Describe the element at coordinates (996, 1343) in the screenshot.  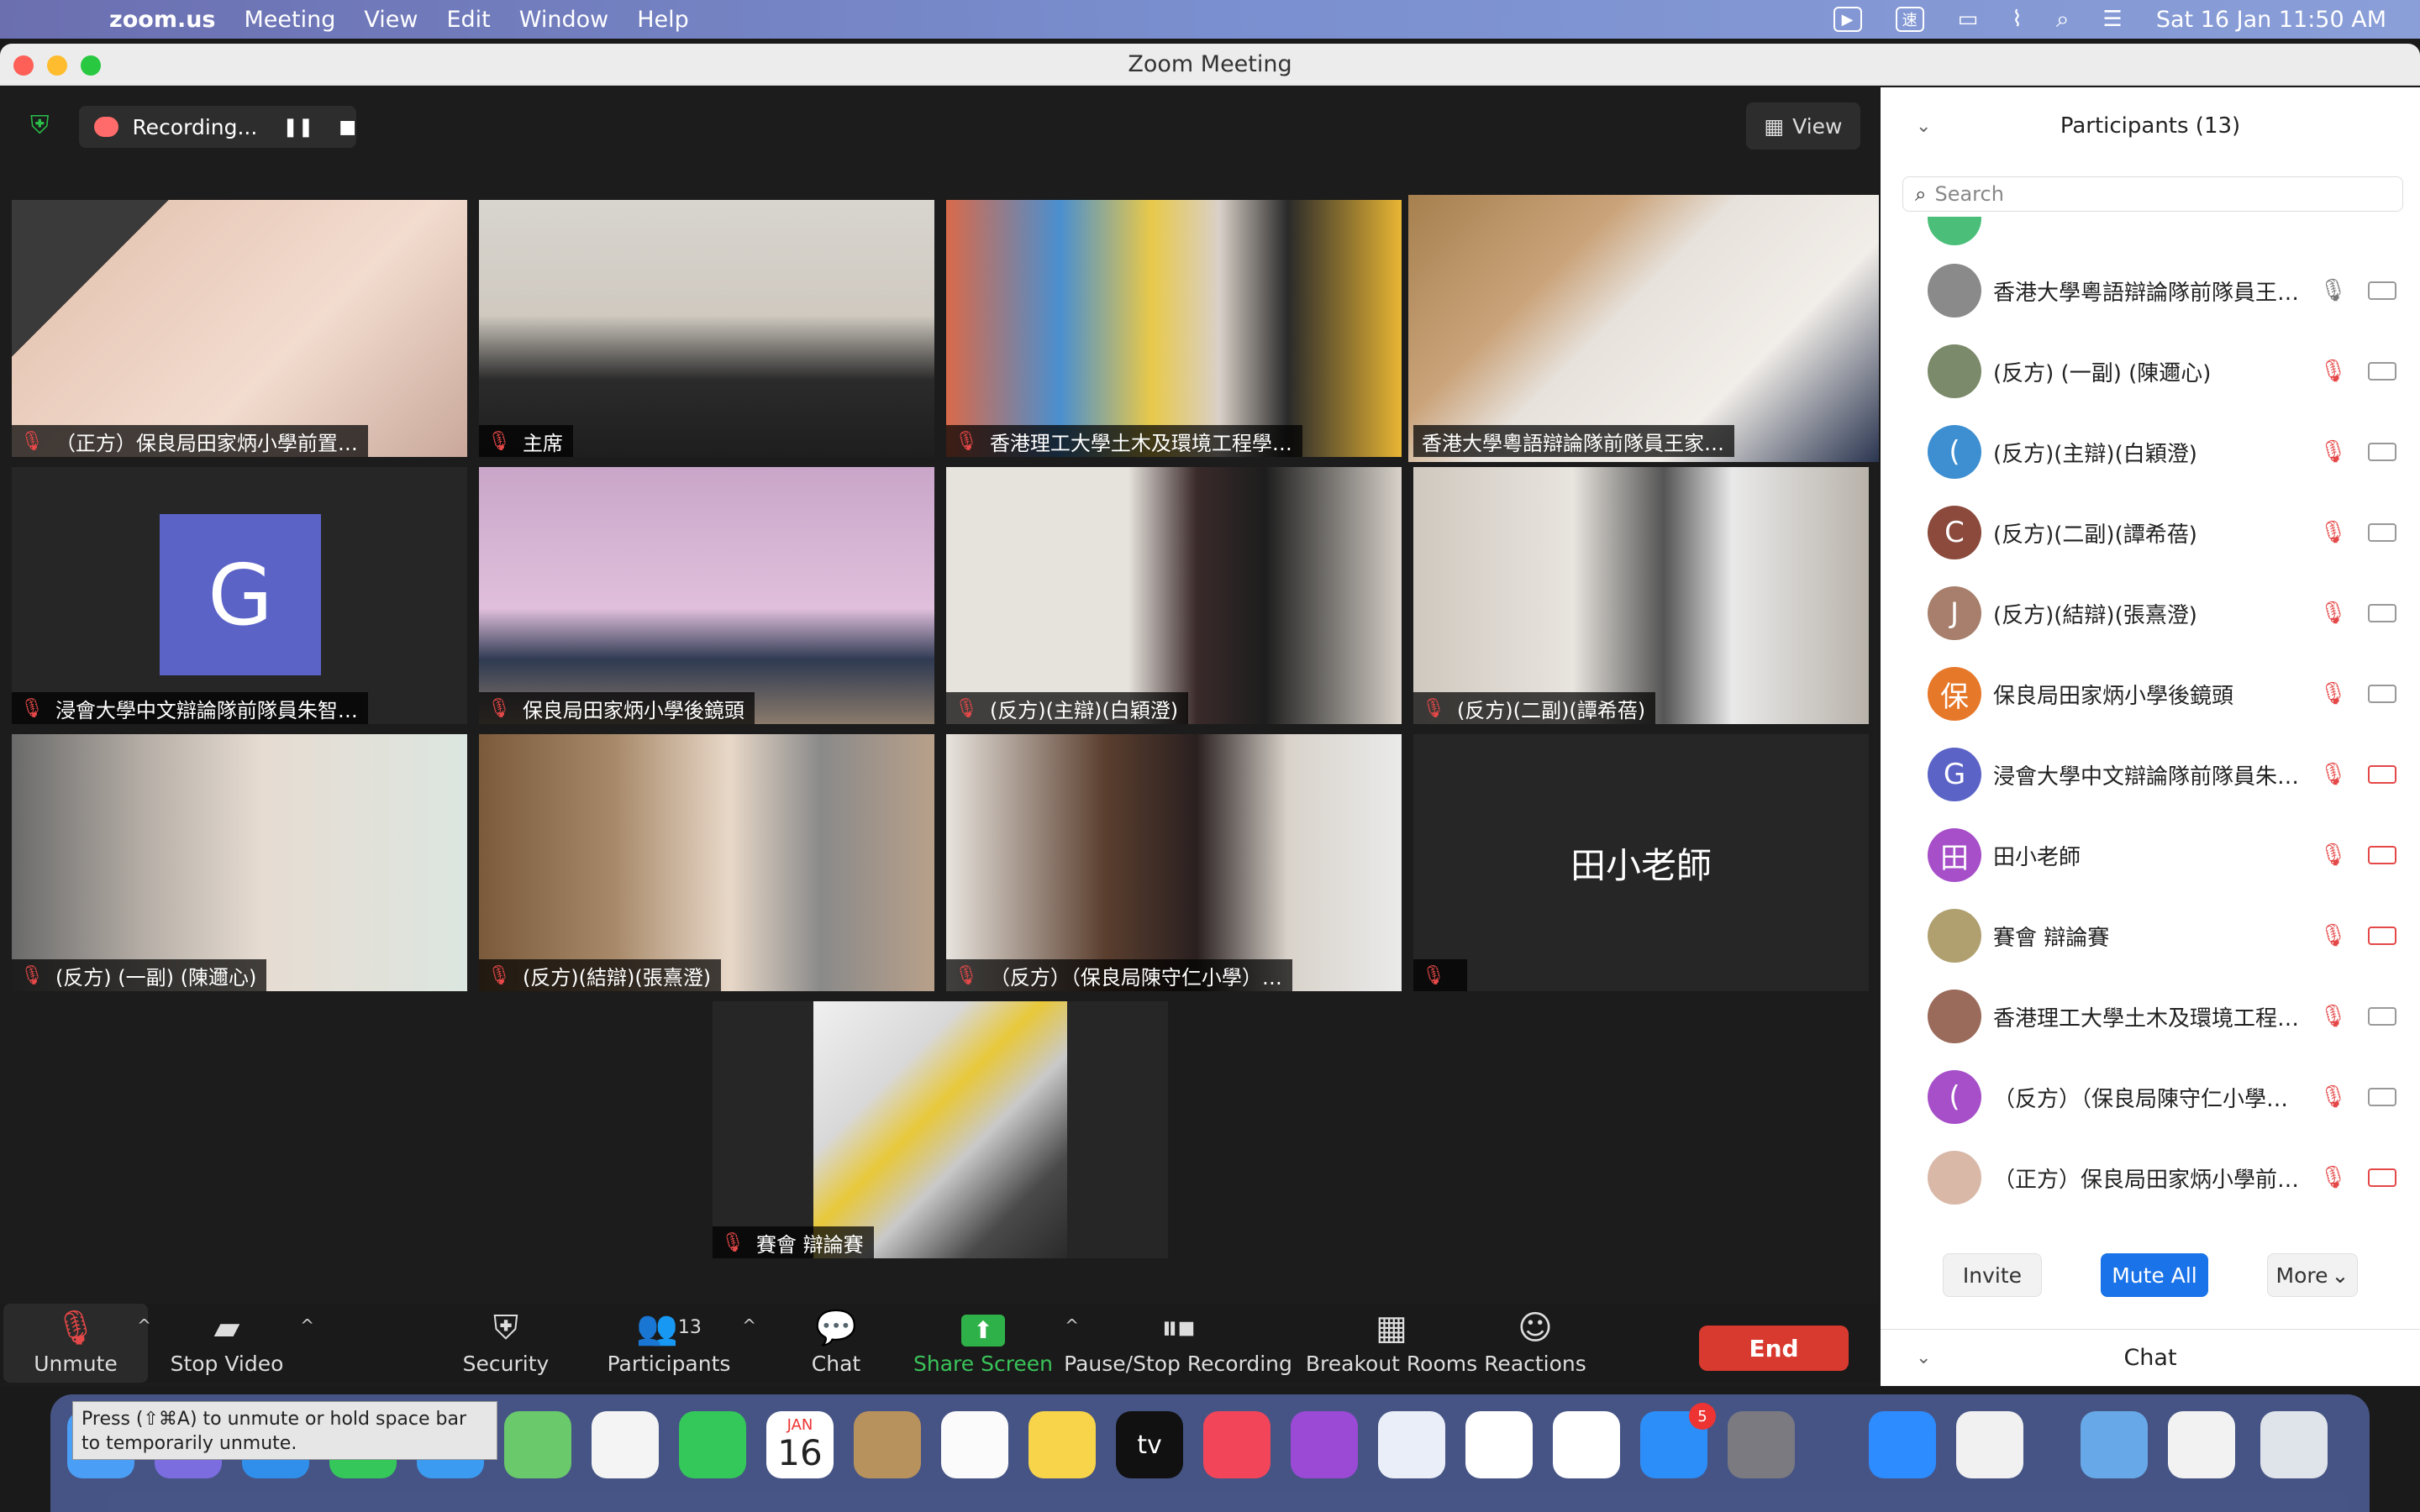
I see `share-screen-button: ⬆ Share Screen ^` at that location.